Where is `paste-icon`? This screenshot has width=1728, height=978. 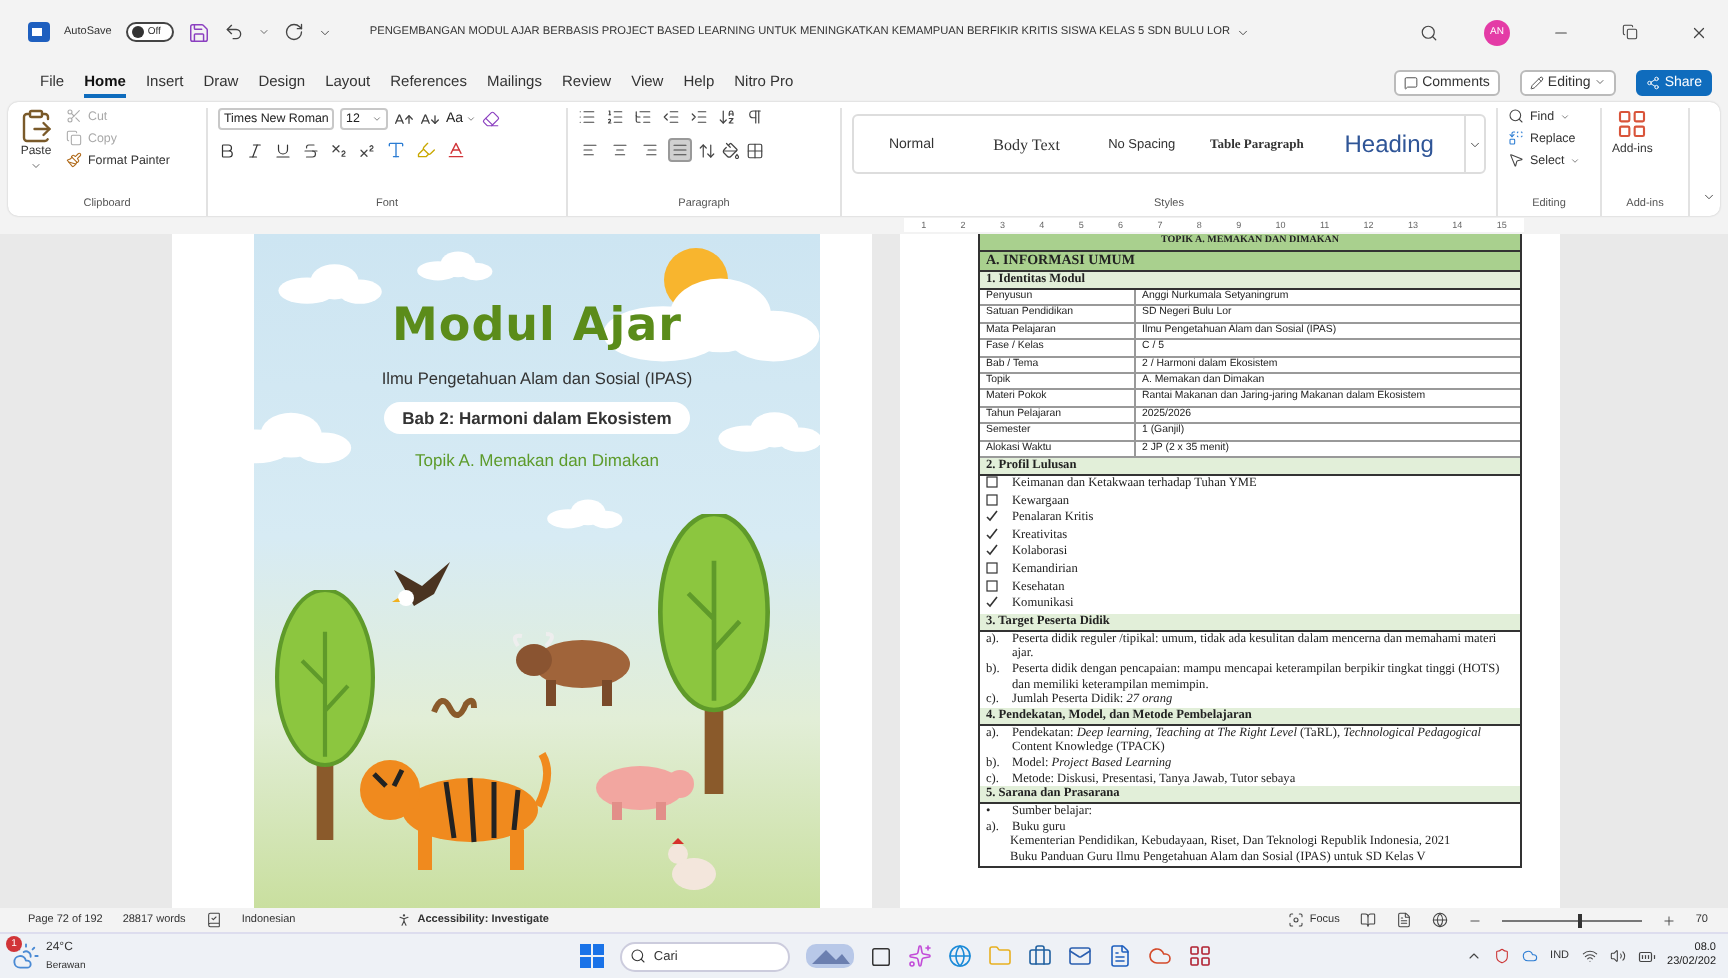
paste-icon is located at coordinates (36, 126).